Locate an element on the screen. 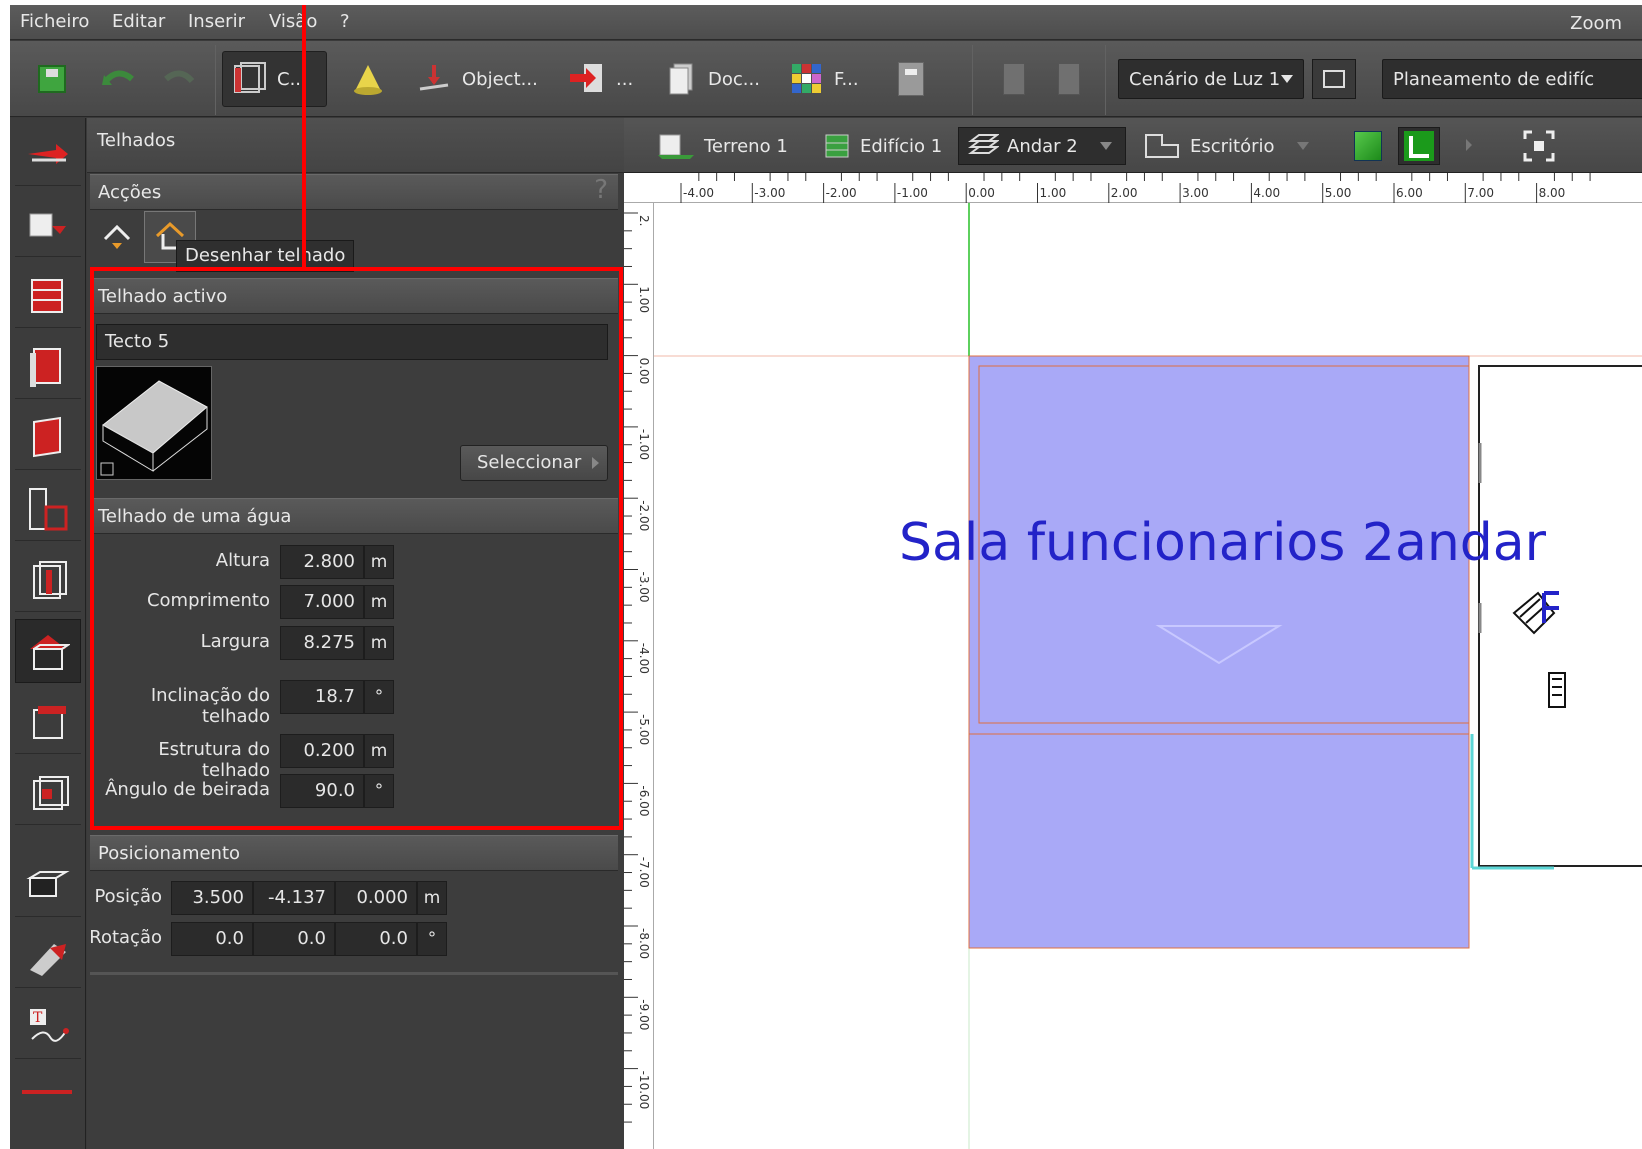 This screenshot has height=1149, width=1642. chevron-right-icon is located at coordinates (1469, 145).